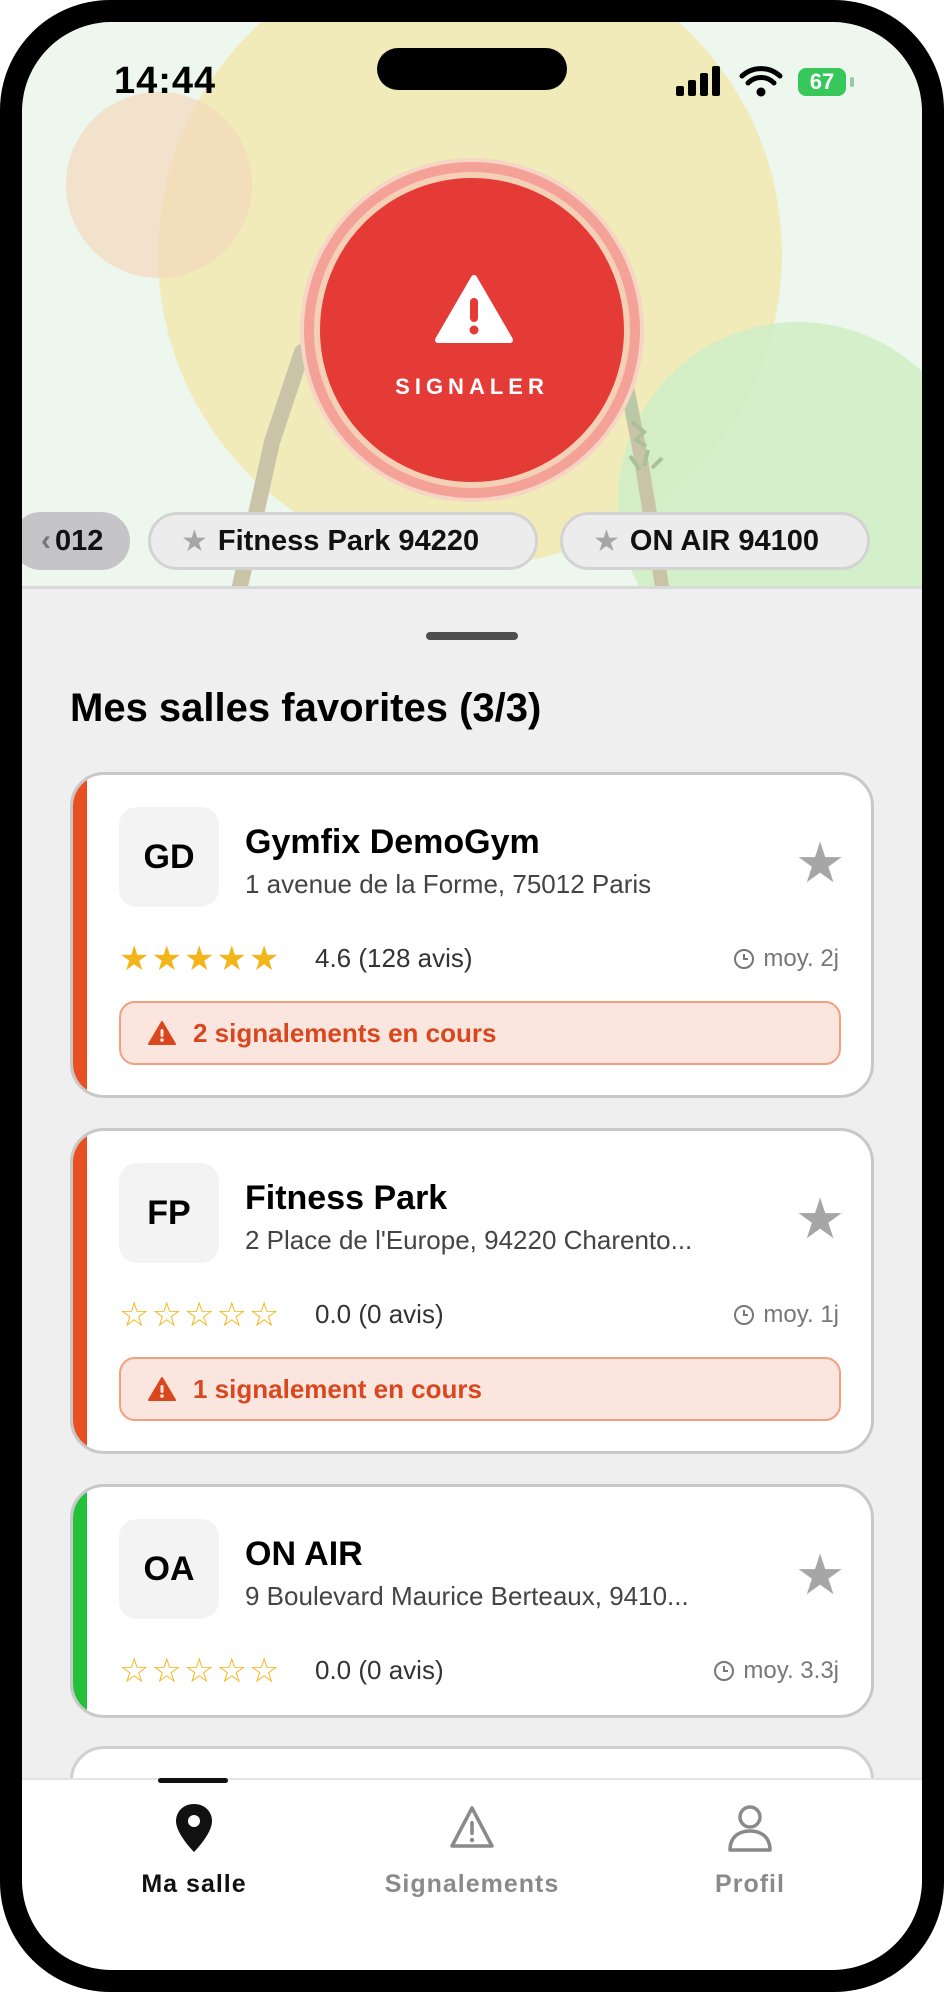  Describe the element at coordinates (724, 540) in the screenshot. I see `chip-label: ON AIR 94100` at that location.